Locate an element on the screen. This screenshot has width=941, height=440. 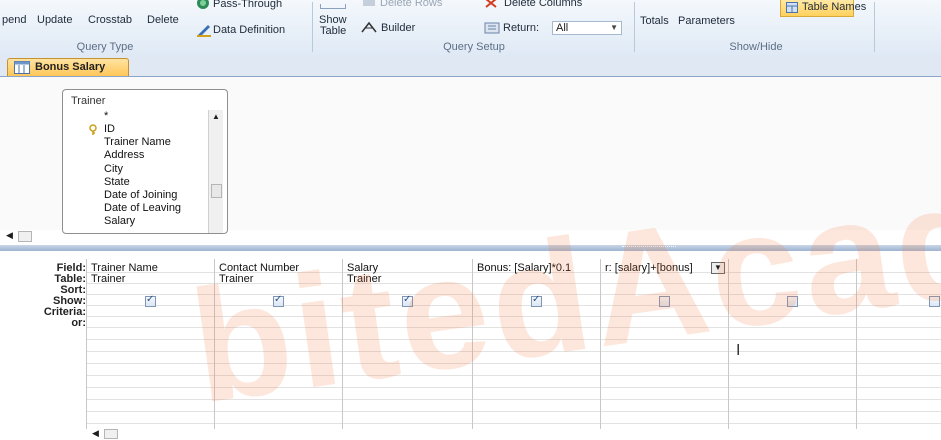
field-id: ID is located at coordinates (109, 129).